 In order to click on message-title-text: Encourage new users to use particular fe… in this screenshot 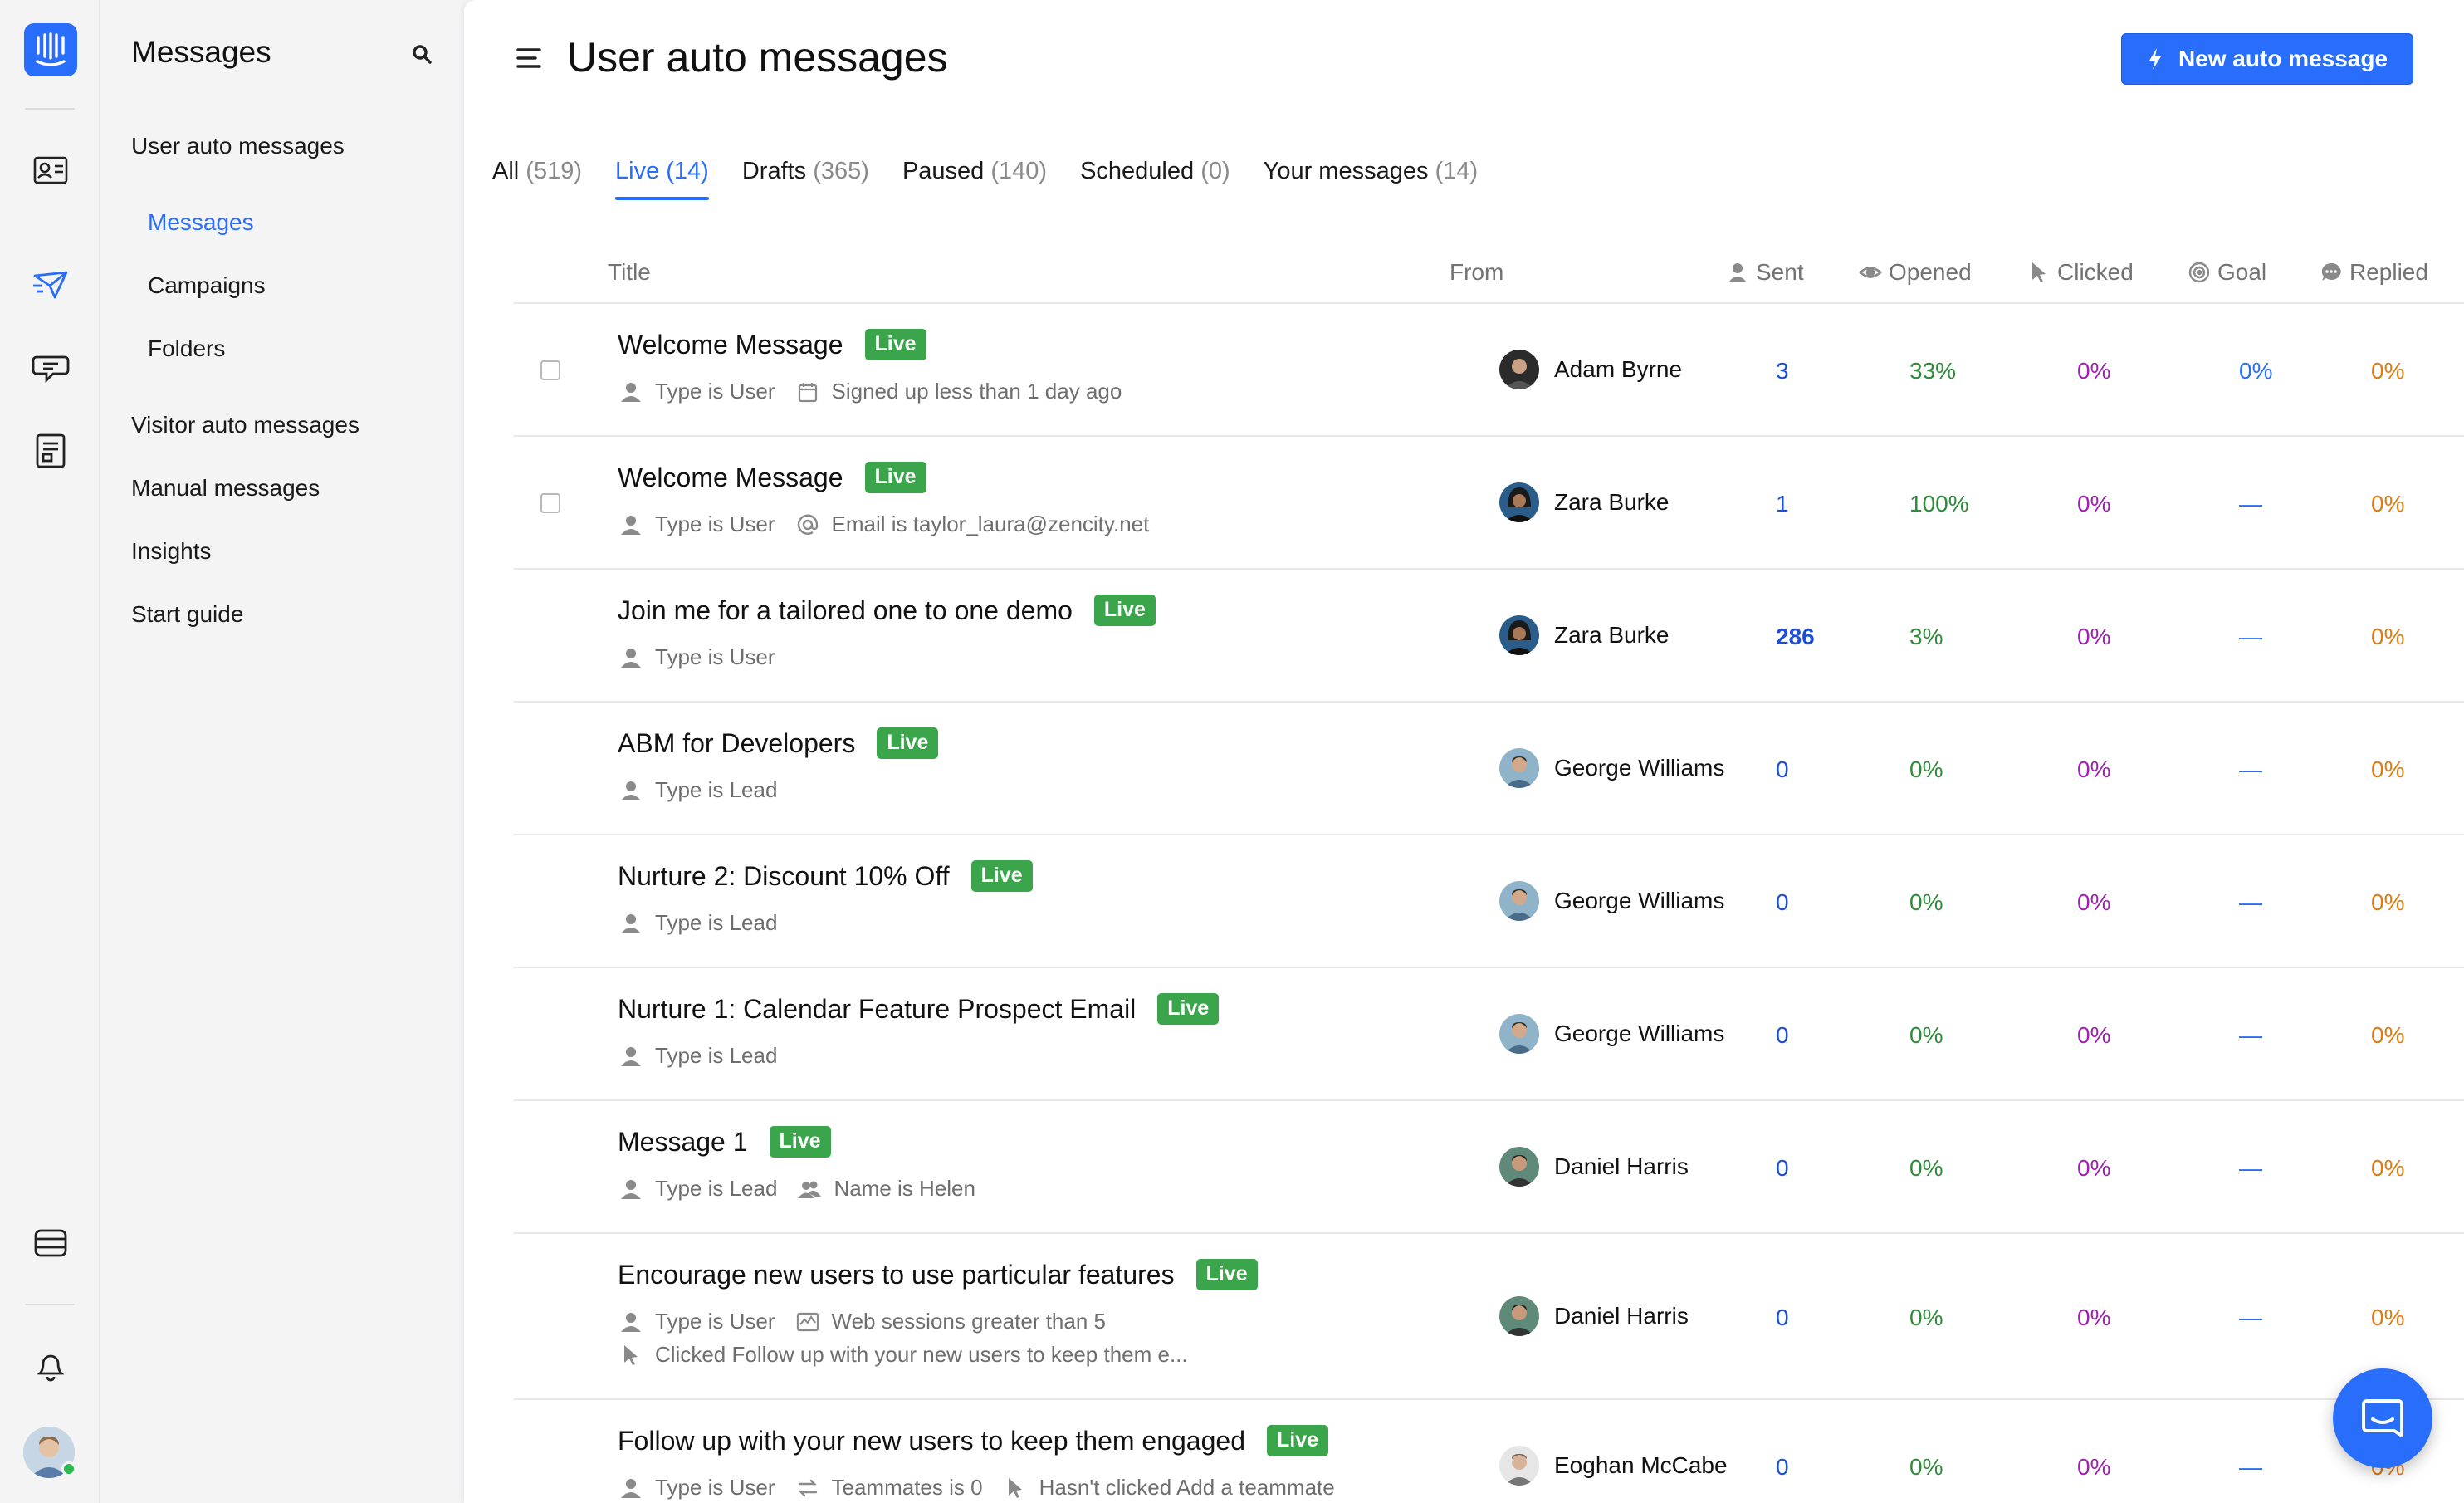, I will do `click(896, 1275)`.